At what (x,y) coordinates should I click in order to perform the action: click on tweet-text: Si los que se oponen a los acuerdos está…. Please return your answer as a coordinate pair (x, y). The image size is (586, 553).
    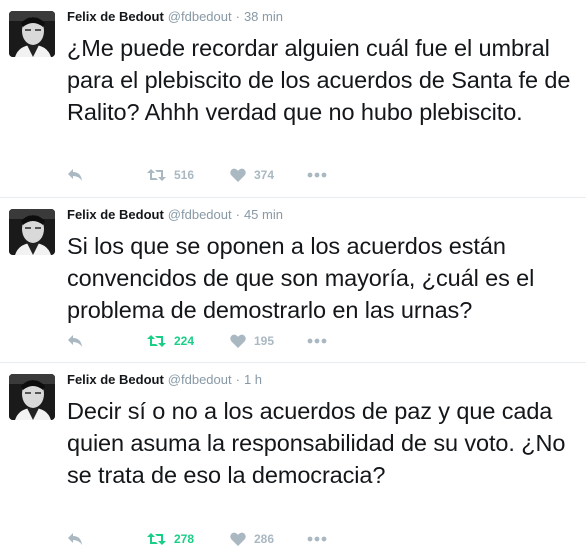
    Looking at the image, I should click on (301, 278).